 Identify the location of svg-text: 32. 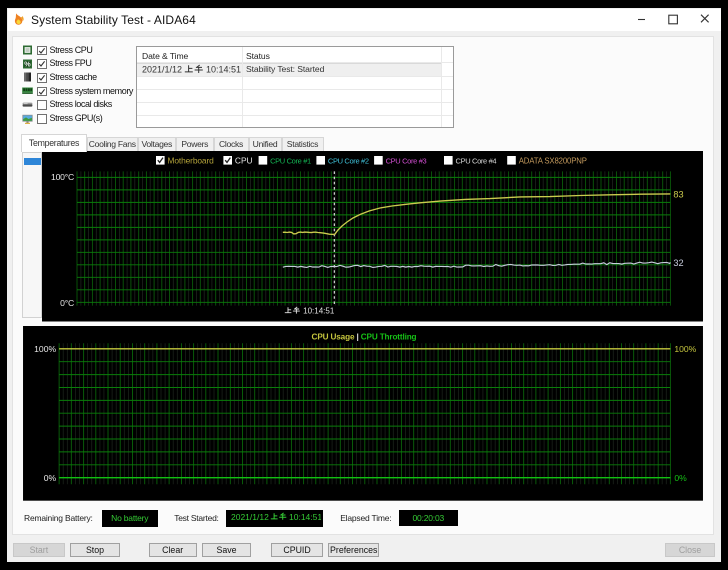
(678, 263).